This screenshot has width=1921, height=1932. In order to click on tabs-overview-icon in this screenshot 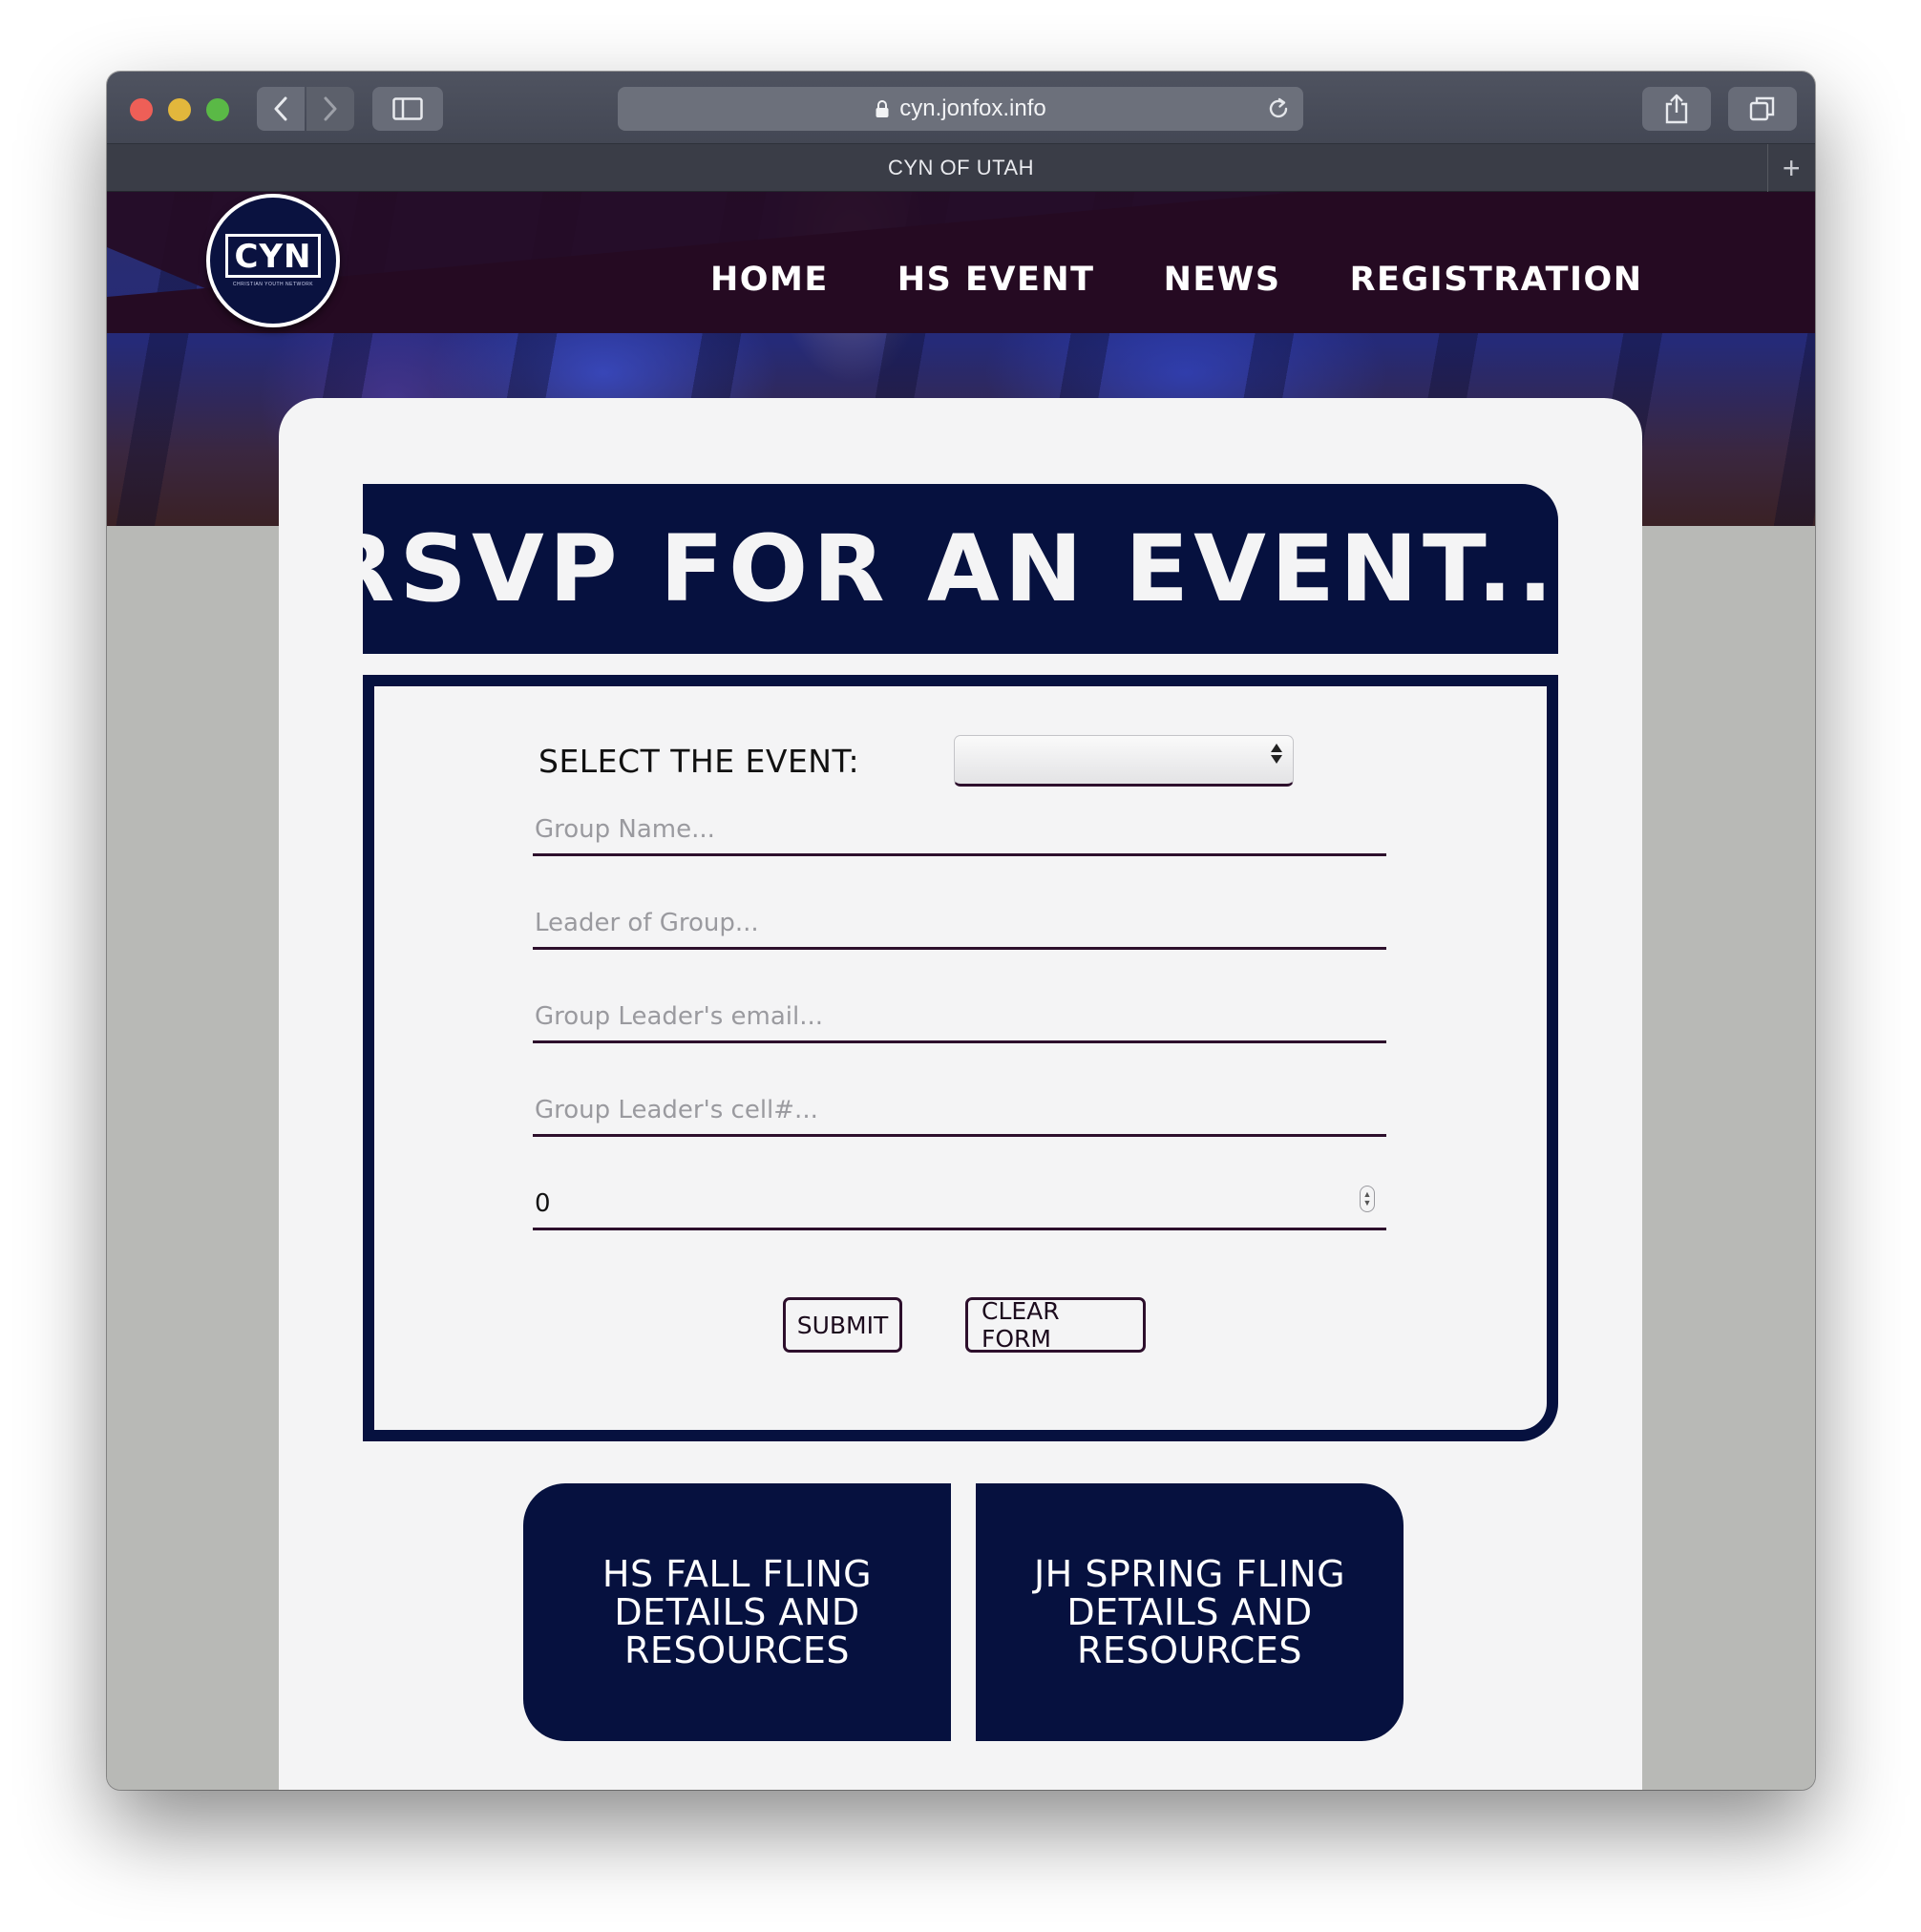, I will do `click(1762, 109)`.